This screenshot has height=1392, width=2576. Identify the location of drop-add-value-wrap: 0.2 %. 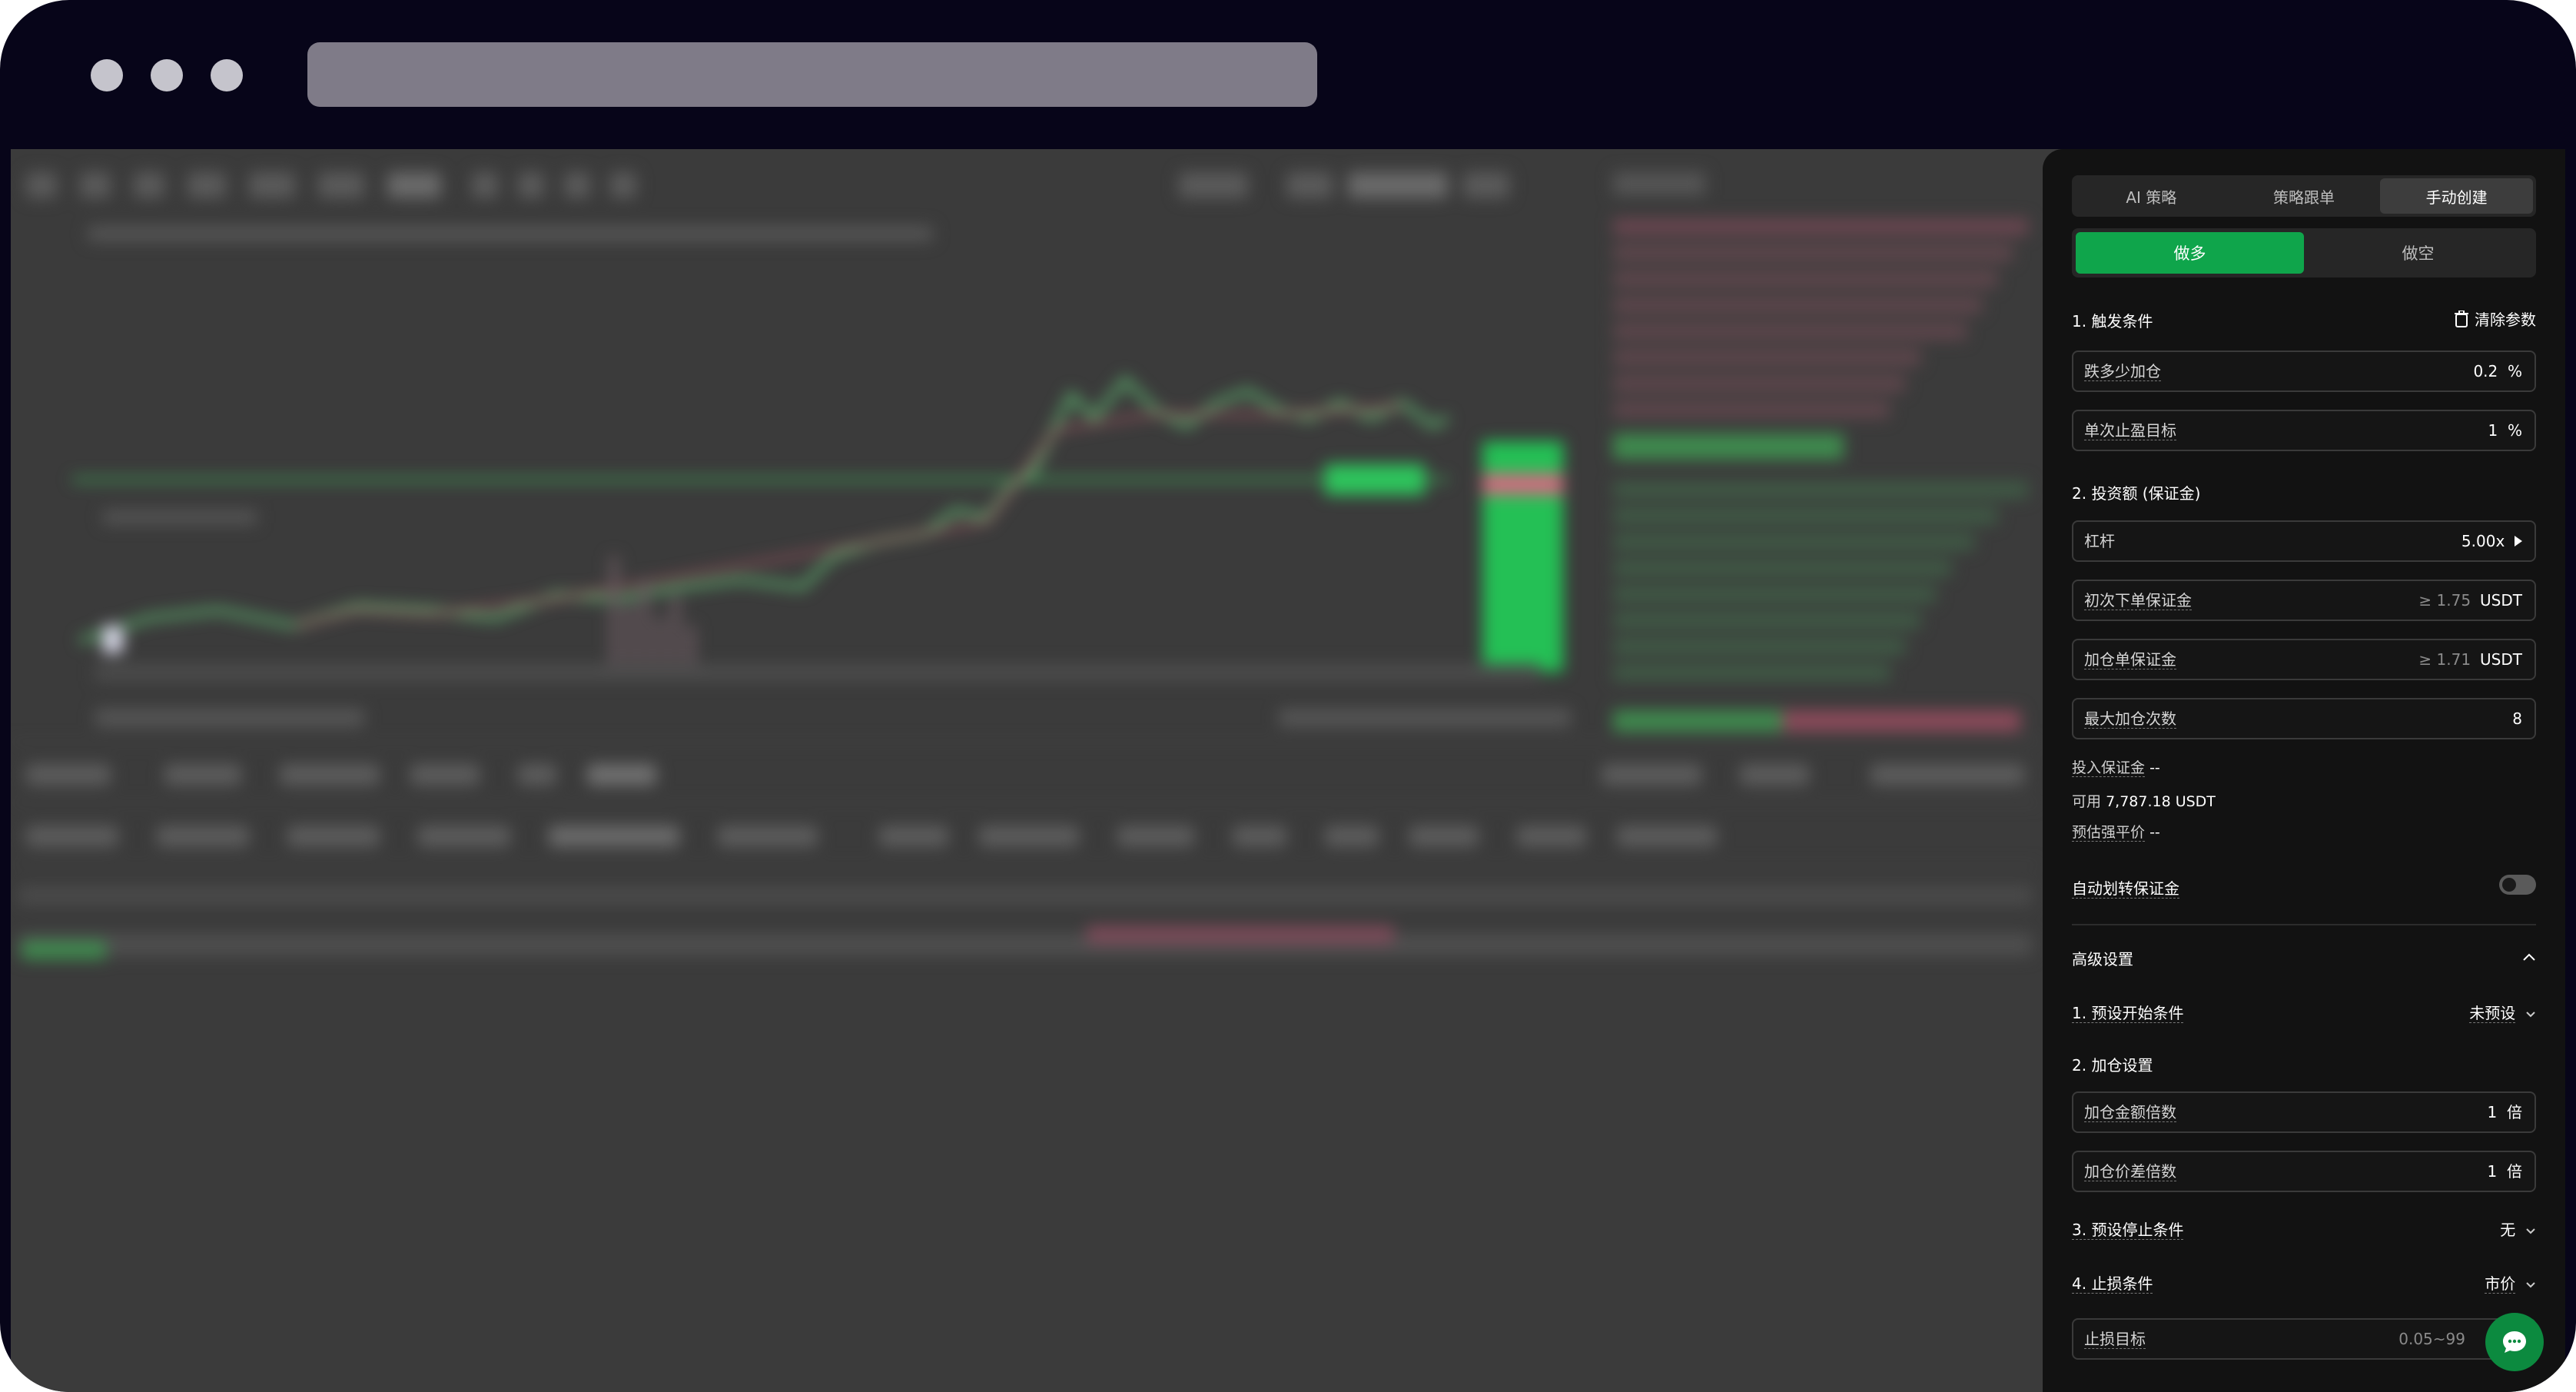
(2497, 371).